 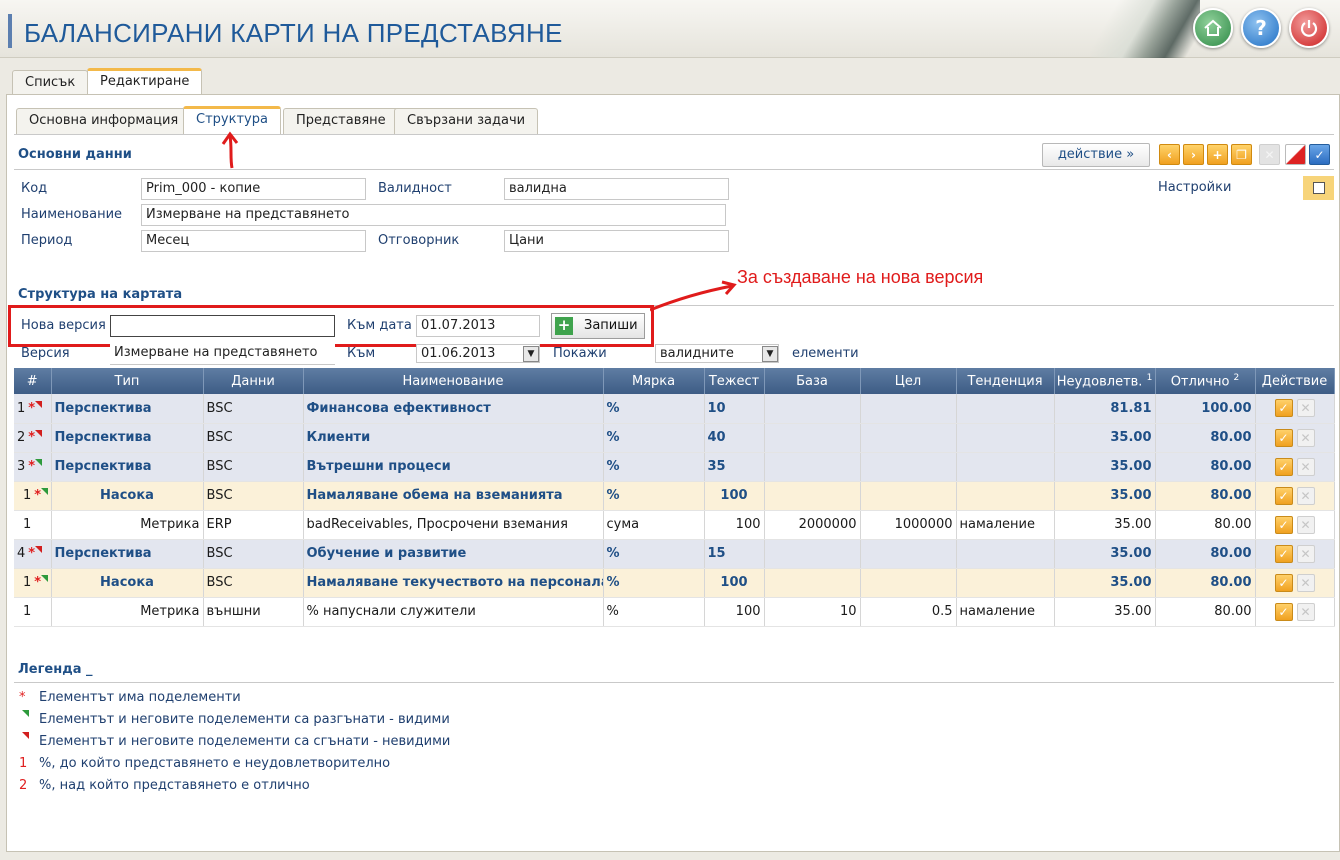 I want to click on col-header-base: База, so click(x=812, y=381).